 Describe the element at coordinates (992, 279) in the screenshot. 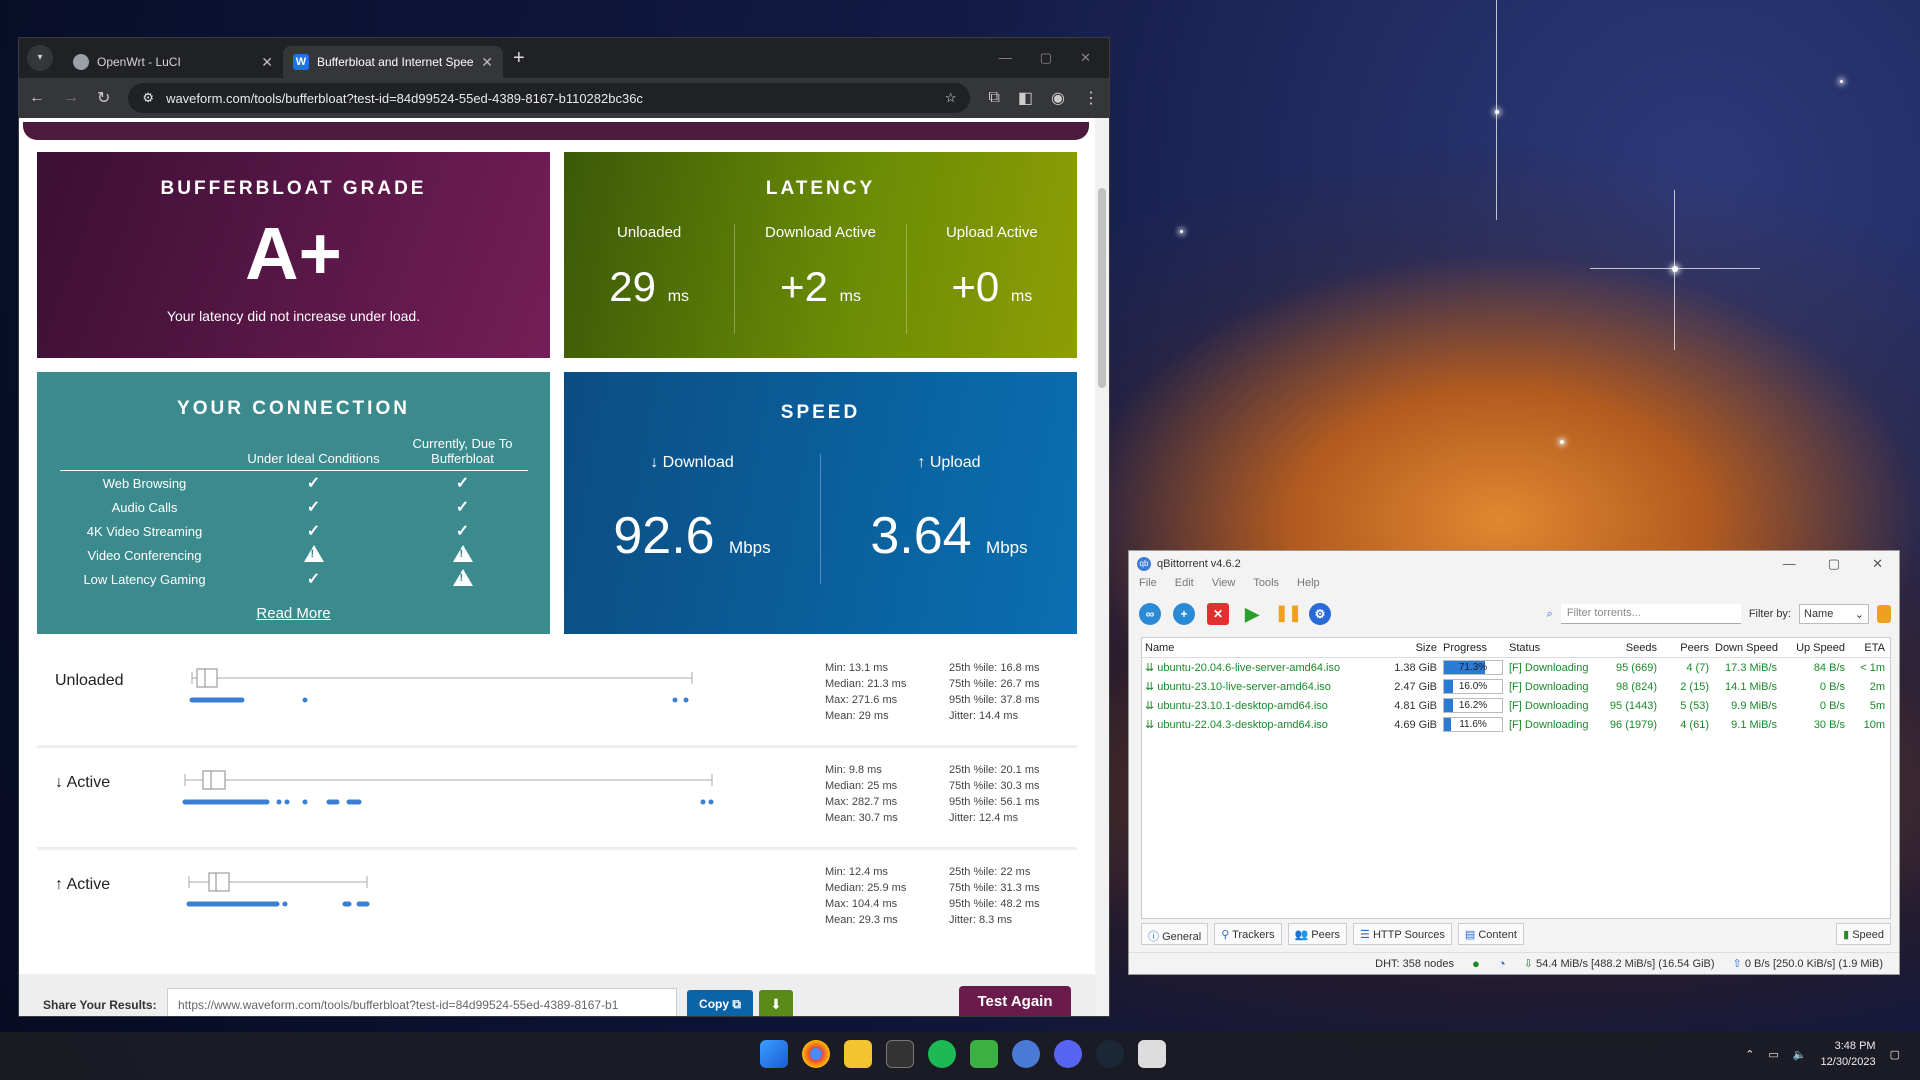

I see `latency-upload-active: Upload Active +0 ms` at that location.